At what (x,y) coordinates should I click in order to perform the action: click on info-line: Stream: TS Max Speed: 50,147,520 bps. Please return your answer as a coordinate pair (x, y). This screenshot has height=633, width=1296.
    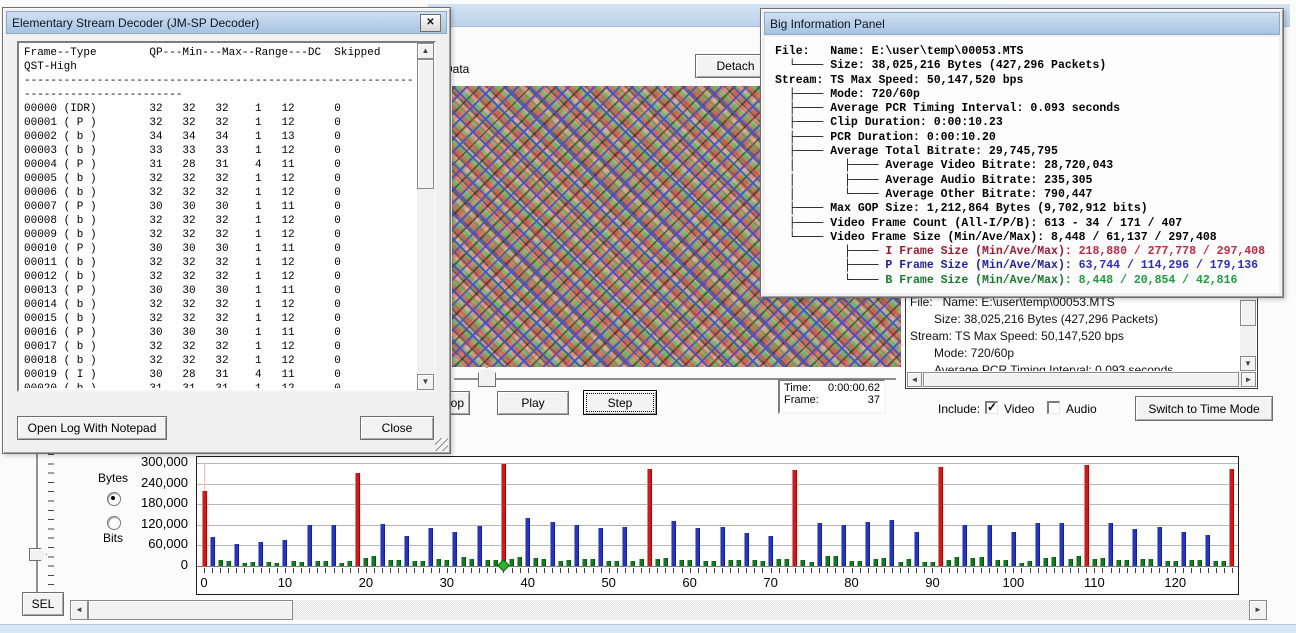
    Looking at the image, I should click on (899, 80).